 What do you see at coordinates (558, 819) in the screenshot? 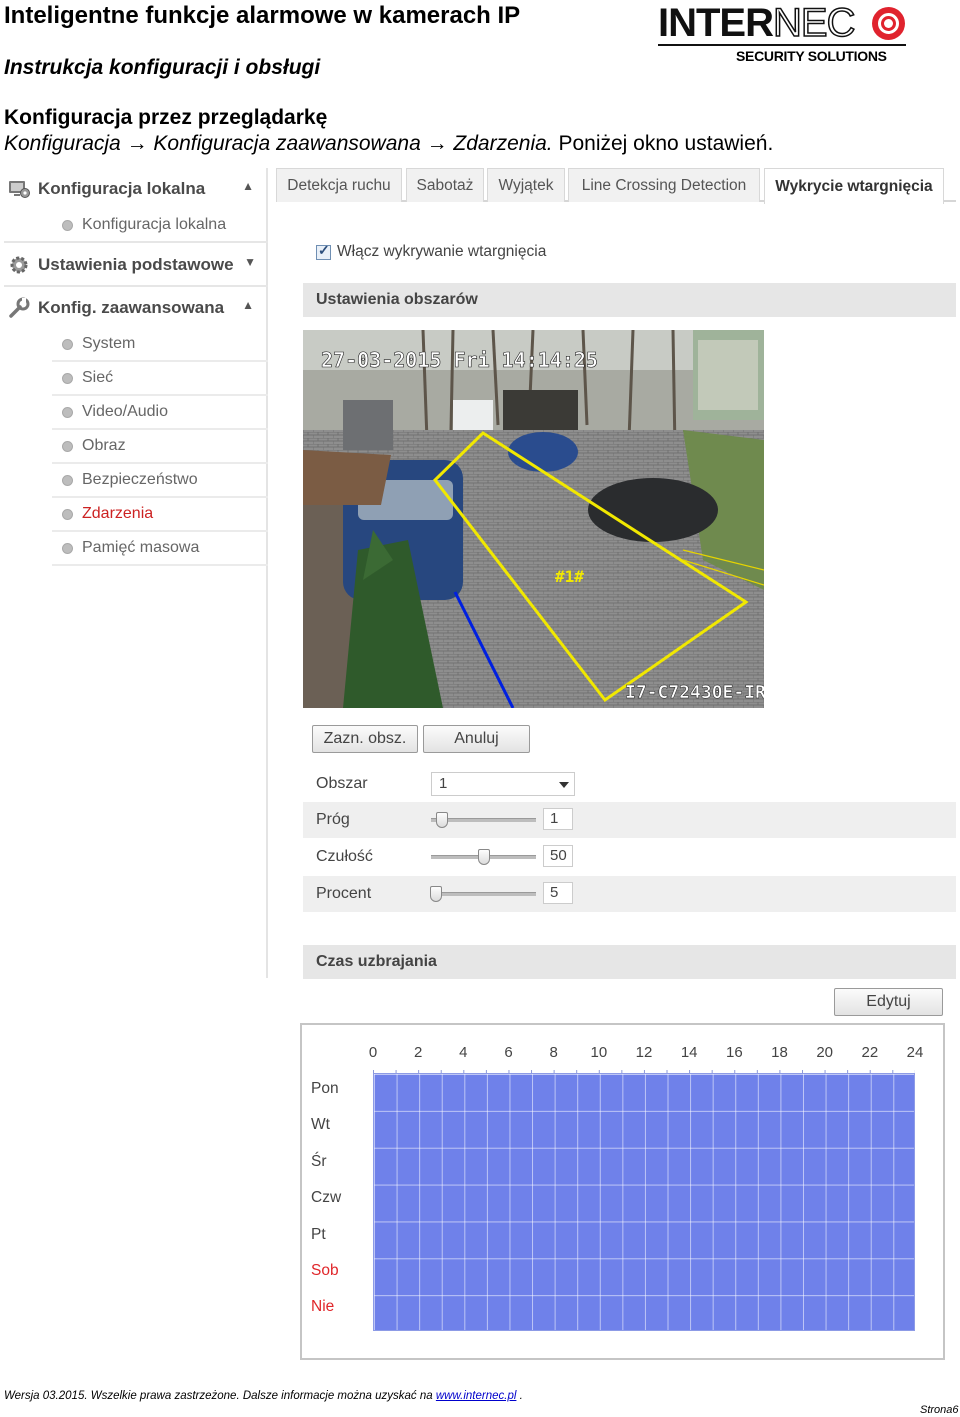
I see `threshold-value: 1` at bounding box center [558, 819].